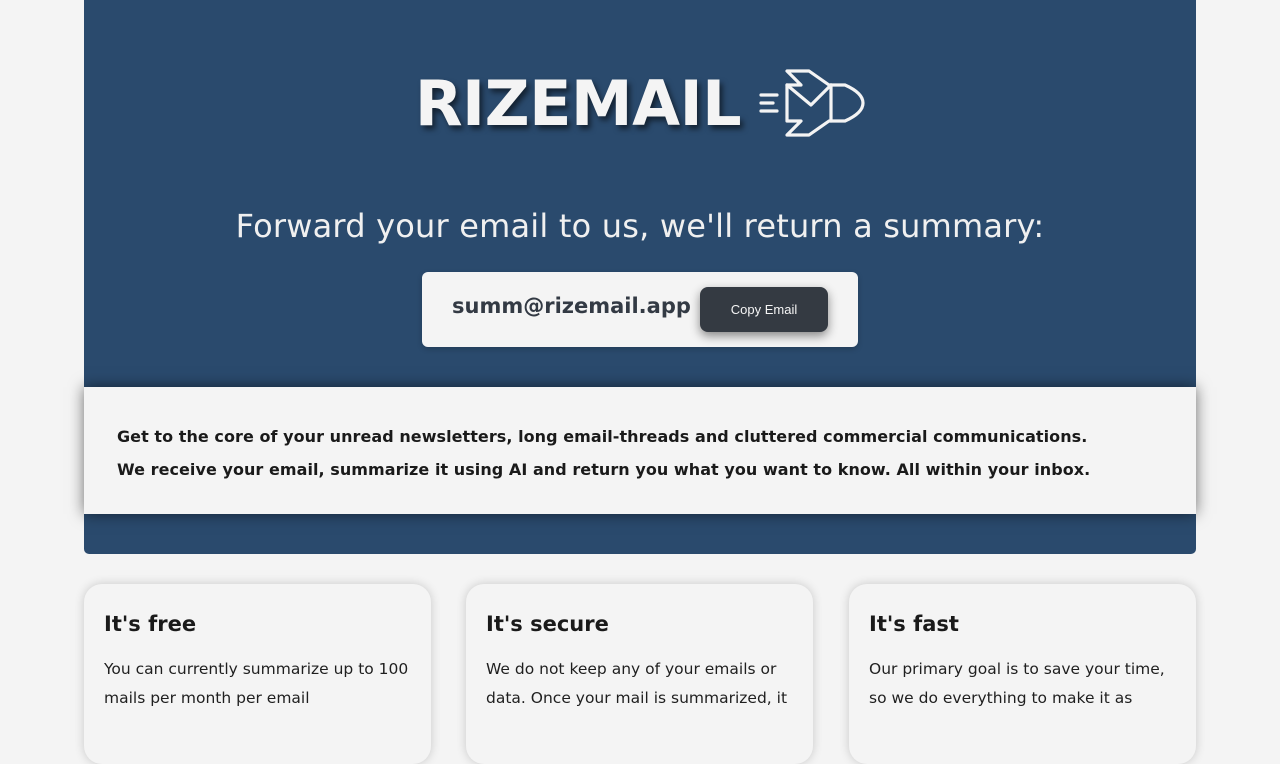 The width and height of the screenshot is (1280, 764). Describe the element at coordinates (571, 306) in the screenshot. I see `email-address: summ@rizemail.app` at that location.